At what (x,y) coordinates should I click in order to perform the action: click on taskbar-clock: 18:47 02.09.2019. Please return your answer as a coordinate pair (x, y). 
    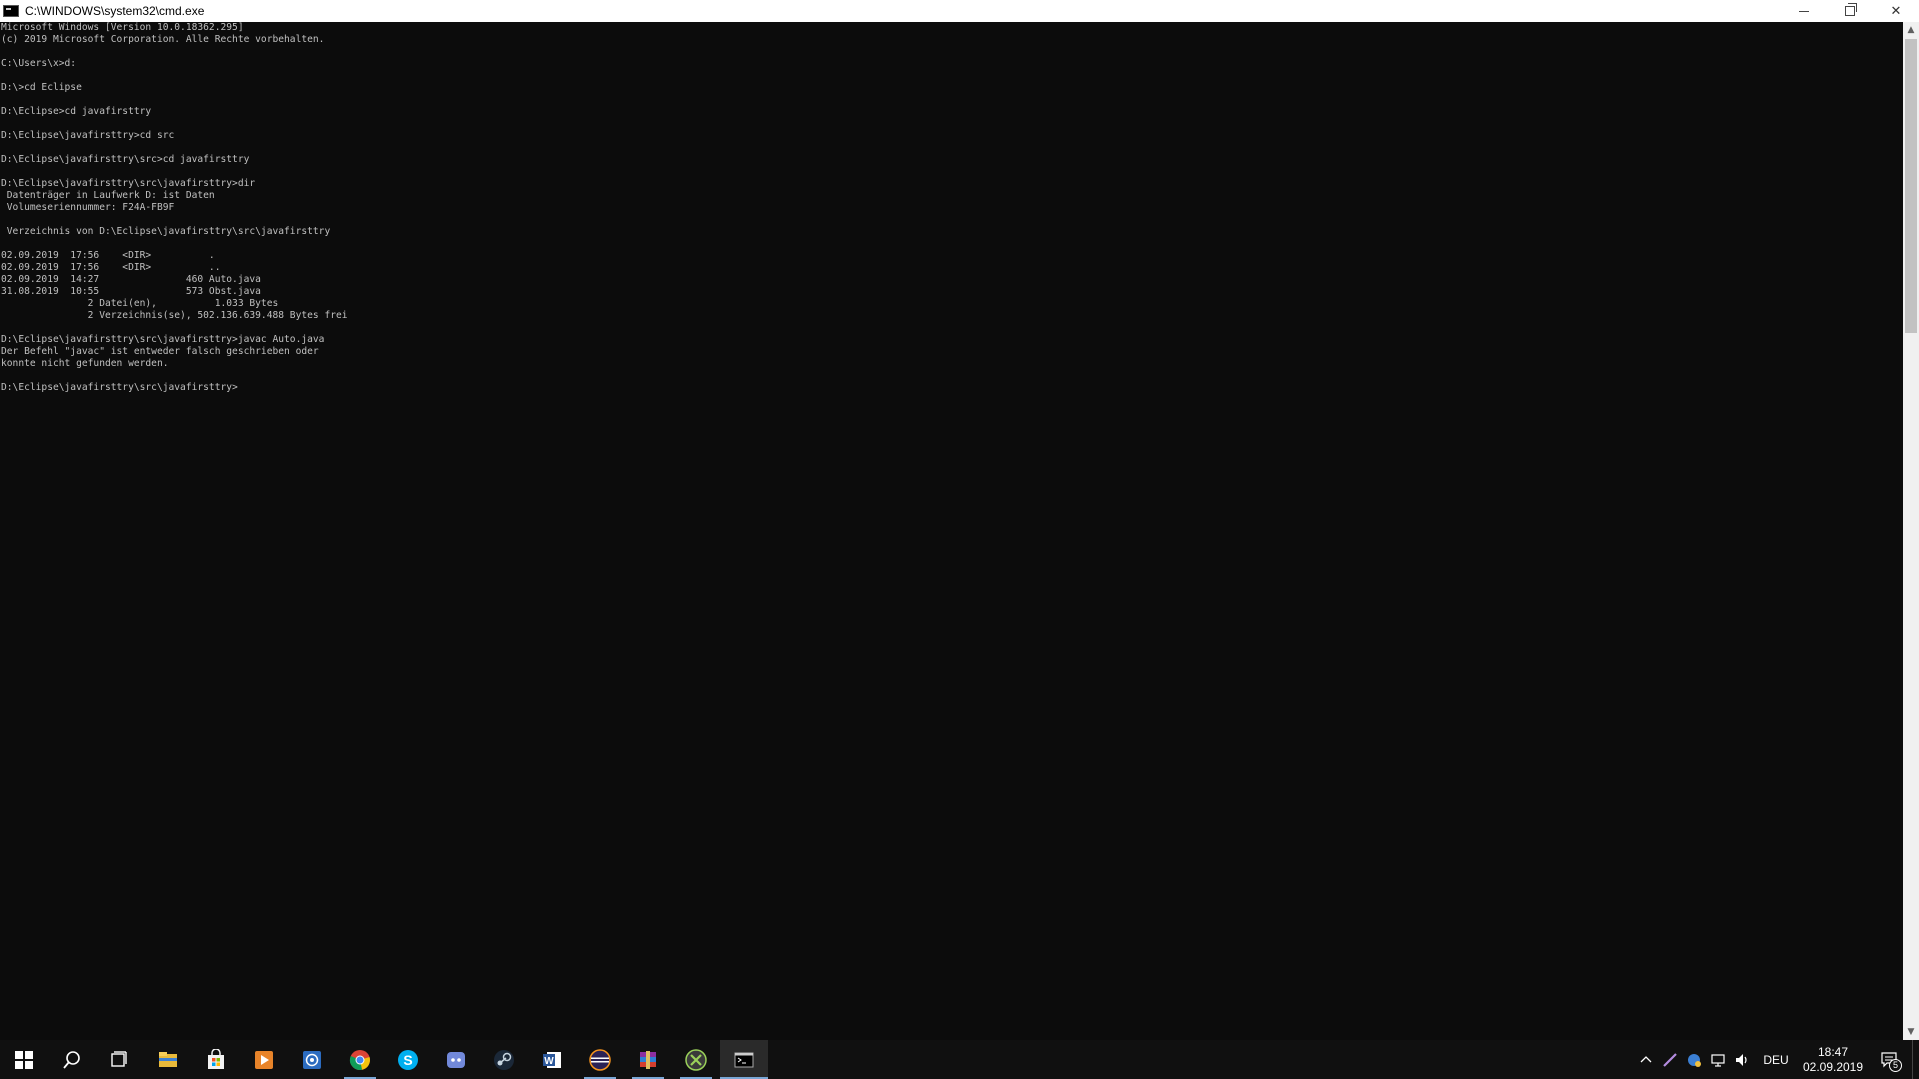
    Looking at the image, I should click on (1833, 1060).